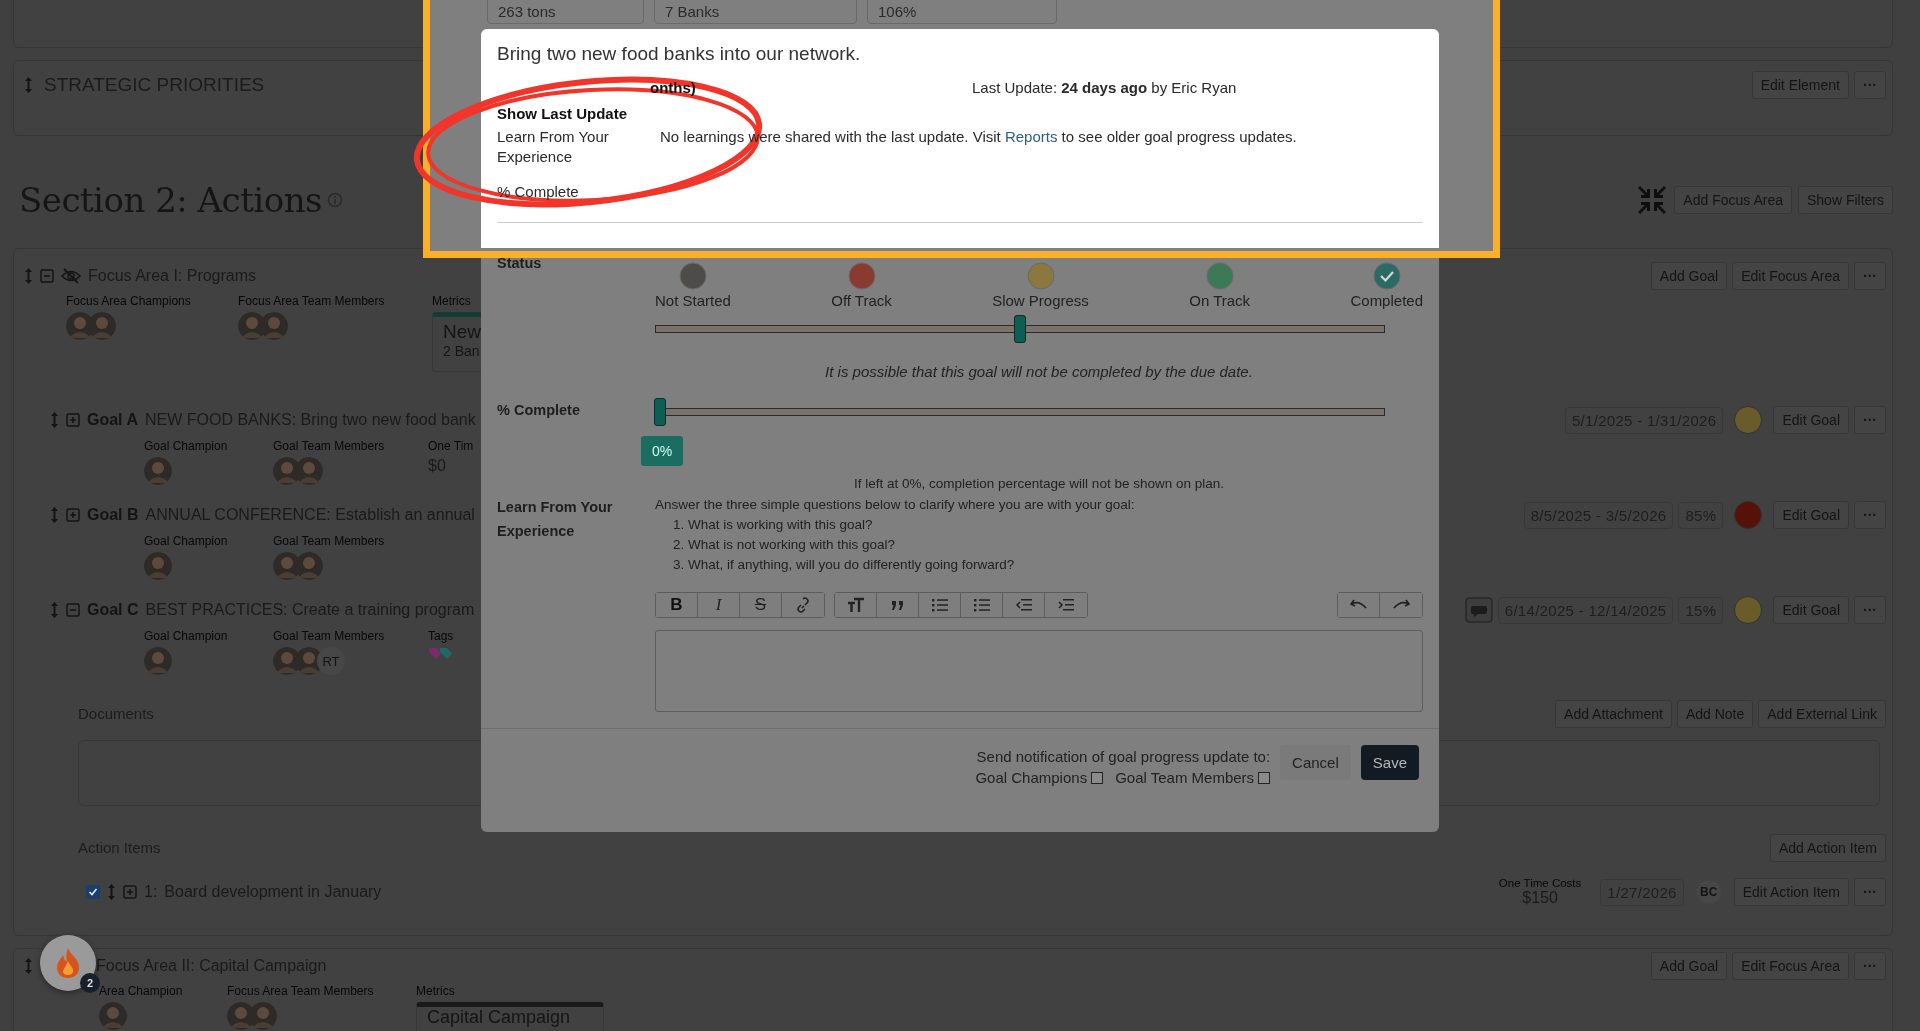 The height and width of the screenshot is (1031, 1920). Describe the element at coordinates (539, 410) in the screenshot. I see `field-label: % Complete` at that location.